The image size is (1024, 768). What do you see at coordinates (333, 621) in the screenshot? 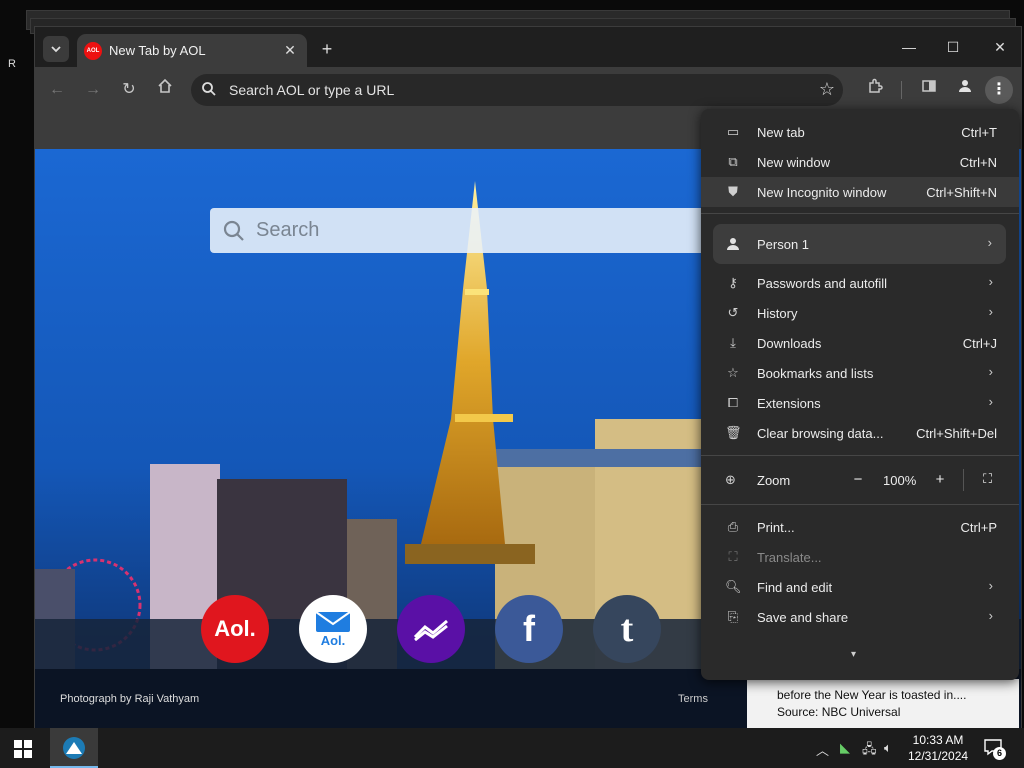
I see `mail-icon` at bounding box center [333, 621].